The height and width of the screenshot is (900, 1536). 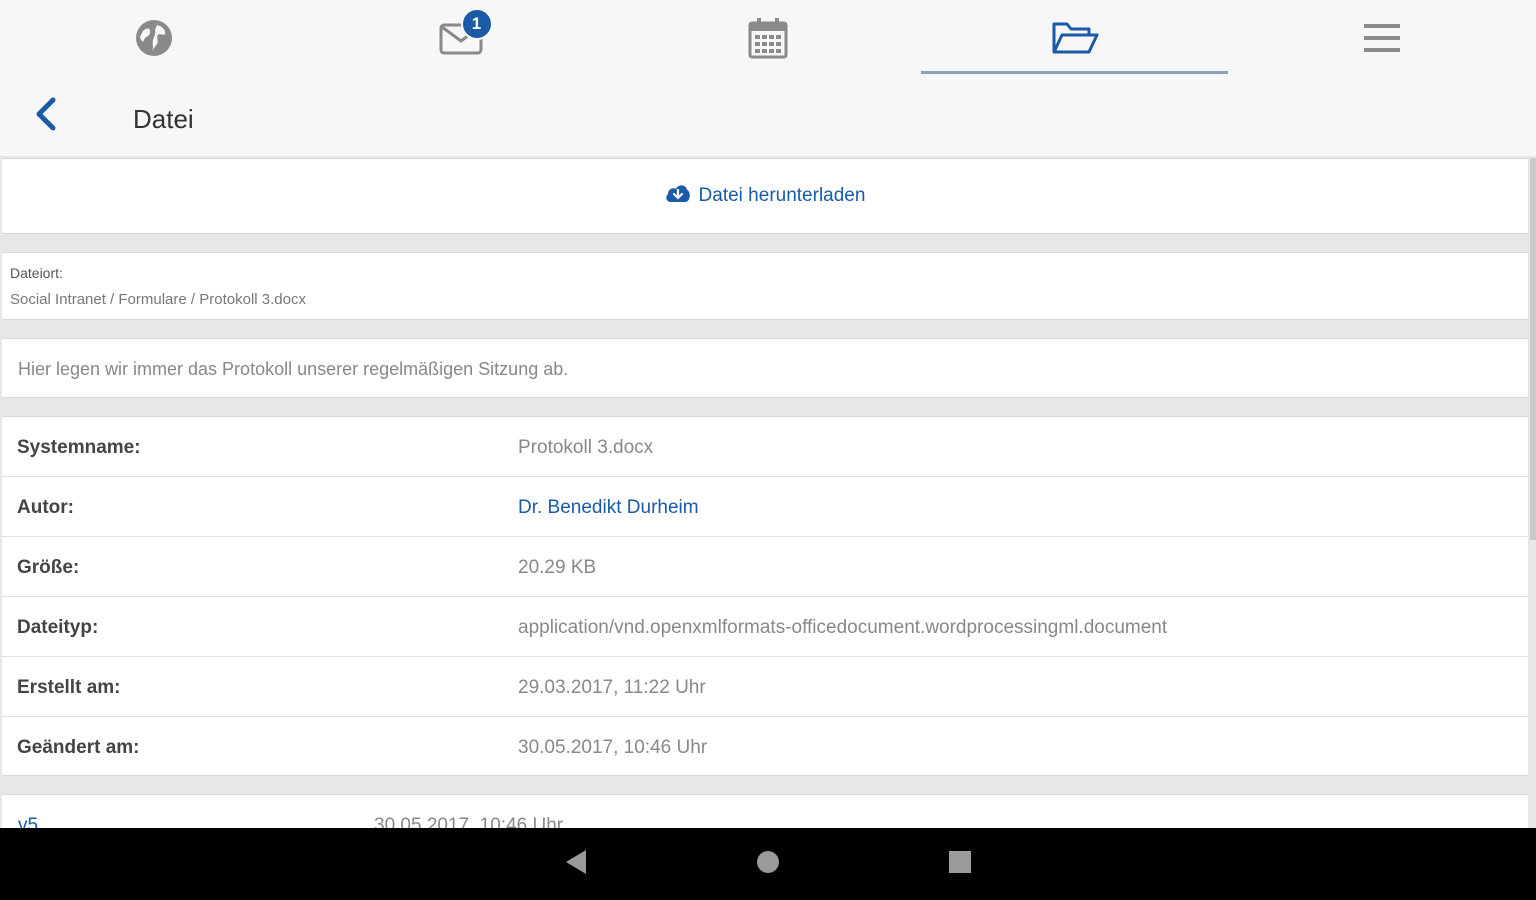 I want to click on chevron-left-icon, so click(x=46, y=116).